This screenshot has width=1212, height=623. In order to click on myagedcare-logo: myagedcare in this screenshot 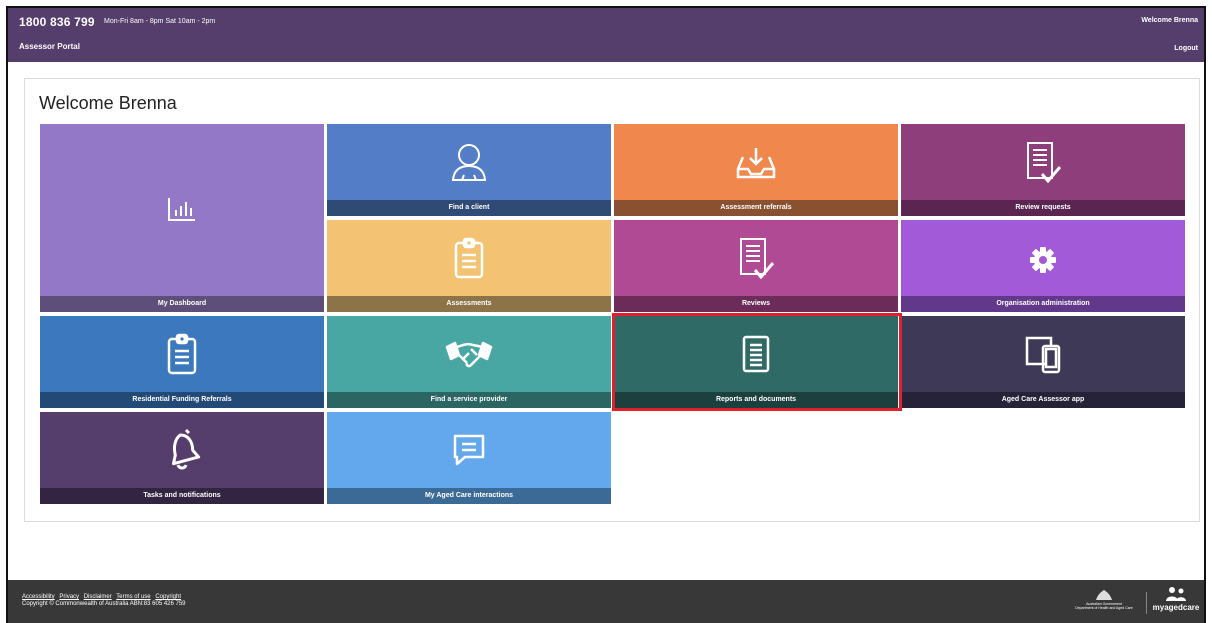, I will do `click(1176, 603)`.